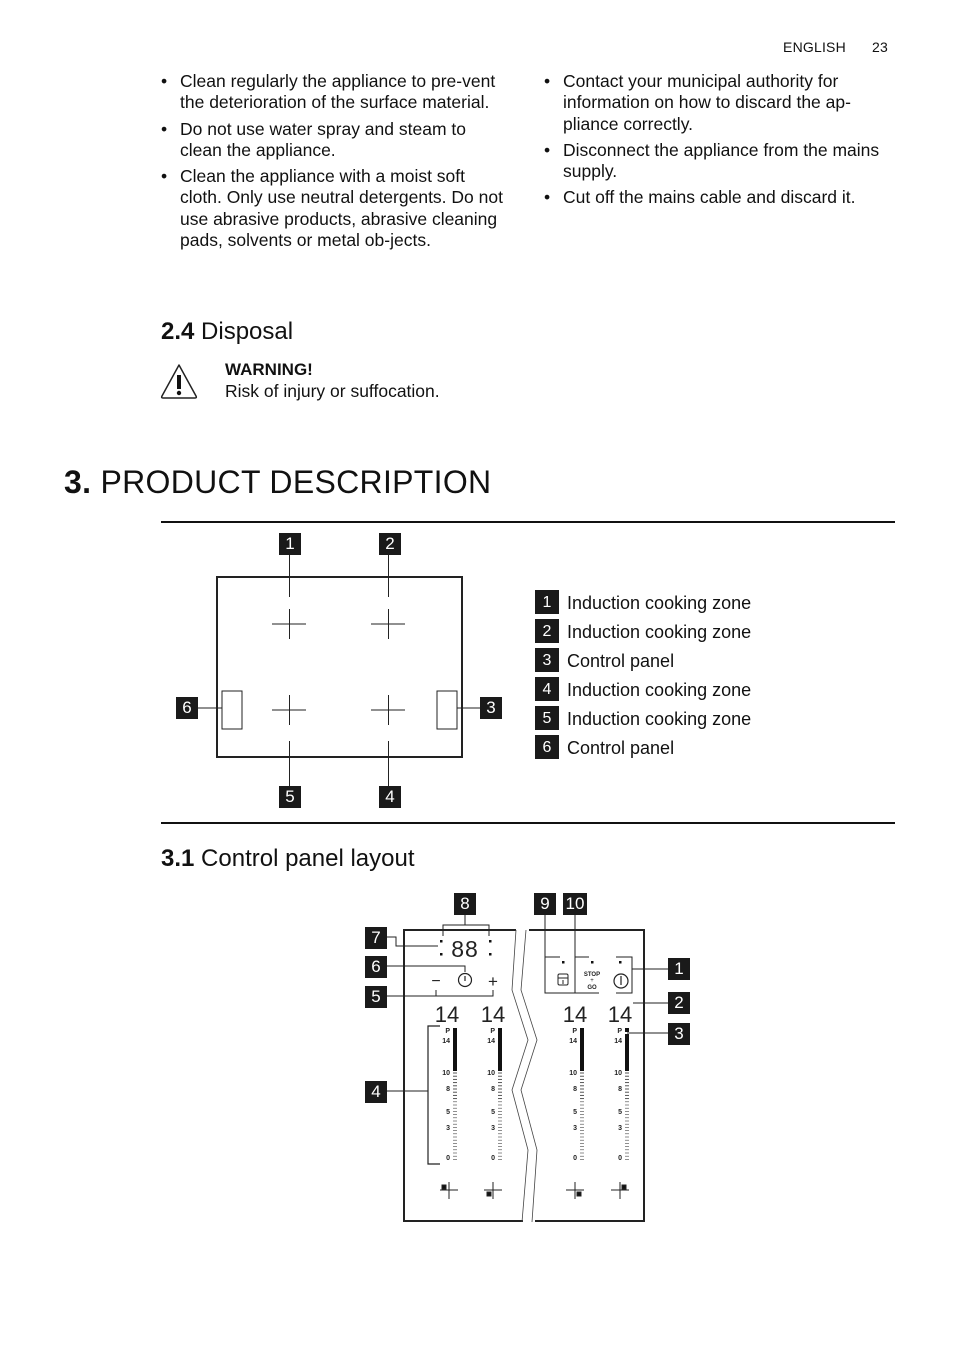 Image resolution: width=954 pixels, height=1352 pixels. I want to click on legend-number: 1, so click(547, 602).